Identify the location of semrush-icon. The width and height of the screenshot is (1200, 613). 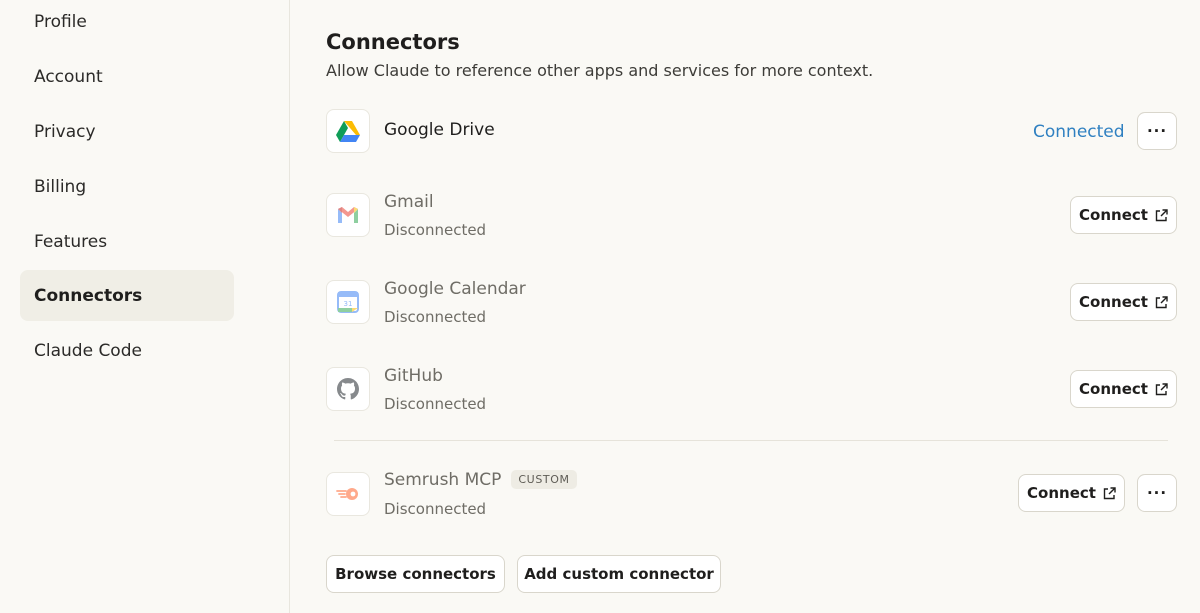
(348, 494).